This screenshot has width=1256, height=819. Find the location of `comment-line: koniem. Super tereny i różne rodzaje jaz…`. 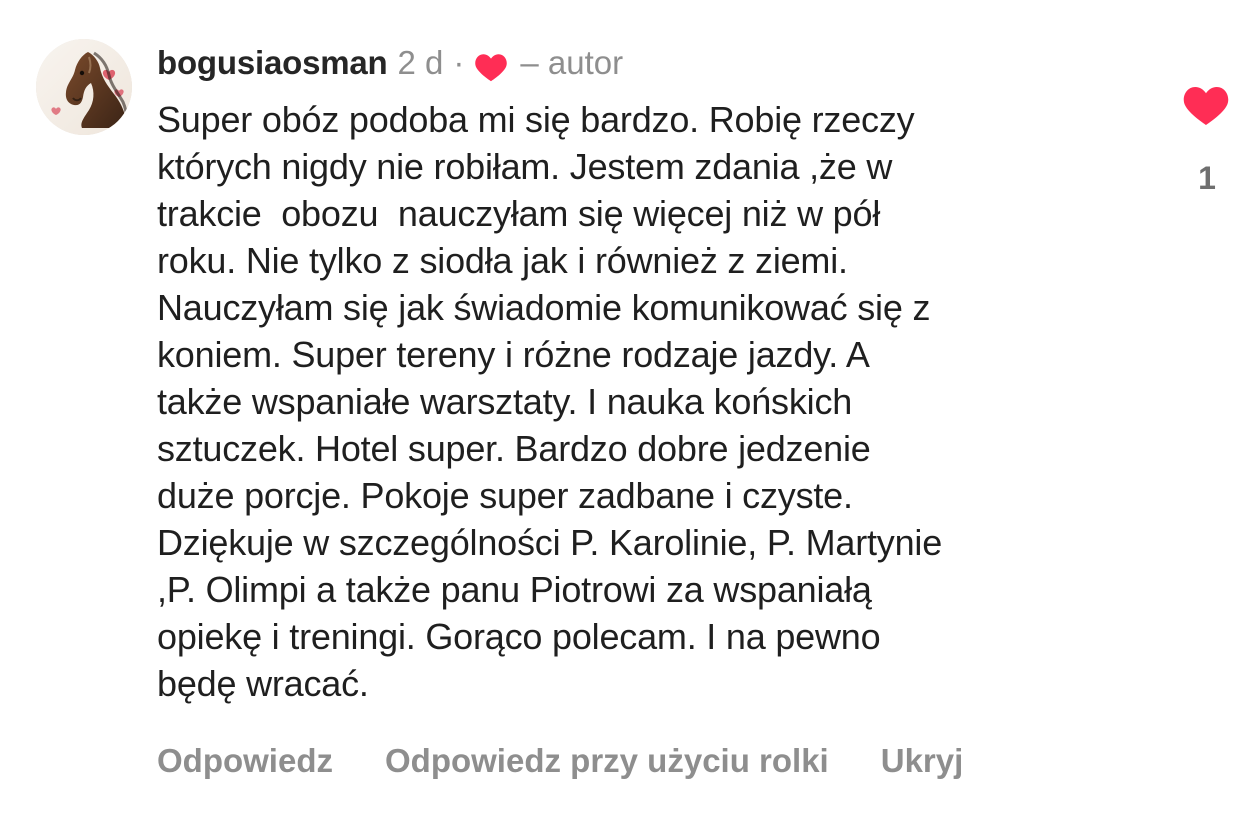

comment-line: koniem. Super tereny i różne rodzaje jaz… is located at coordinates (513, 354).